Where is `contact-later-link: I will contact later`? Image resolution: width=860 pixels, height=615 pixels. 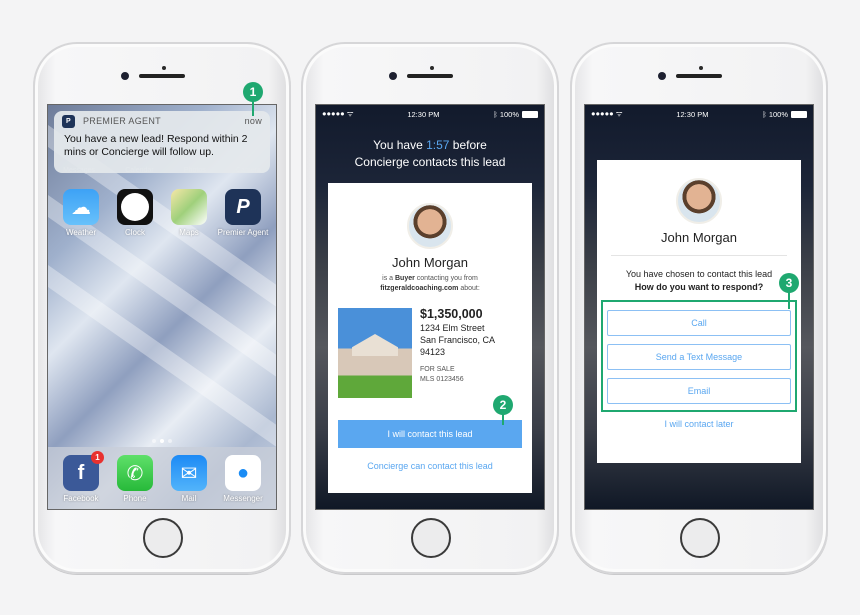 contact-later-link: I will contact later is located at coordinates (699, 424).